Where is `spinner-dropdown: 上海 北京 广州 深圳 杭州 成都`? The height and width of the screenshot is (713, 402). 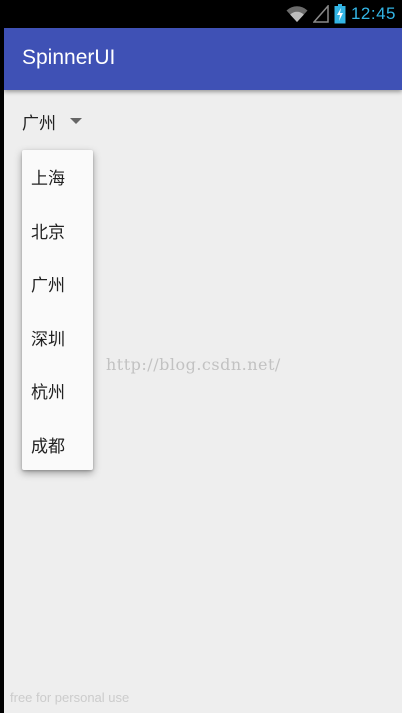
spinner-dropdown: 上海 北京 广州 深圳 杭州 成都 is located at coordinates (57, 310).